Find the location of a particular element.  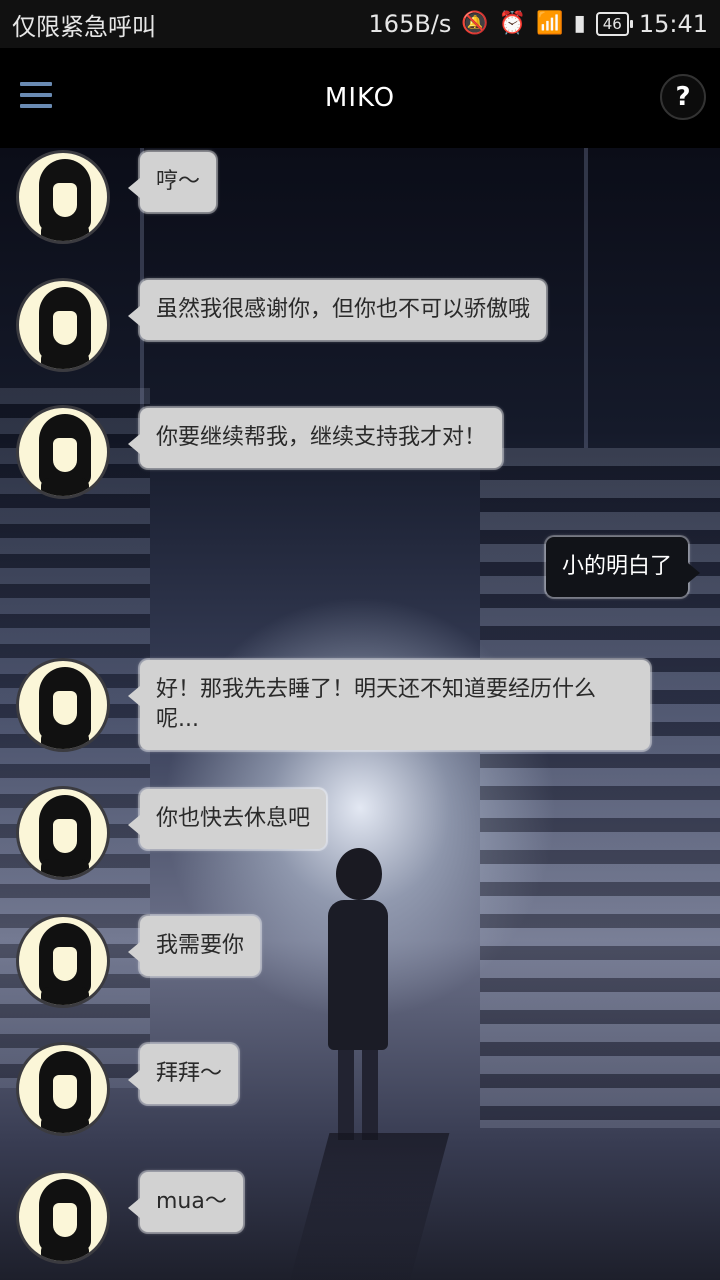

message-bubble: mua～ is located at coordinates (185, 1202).